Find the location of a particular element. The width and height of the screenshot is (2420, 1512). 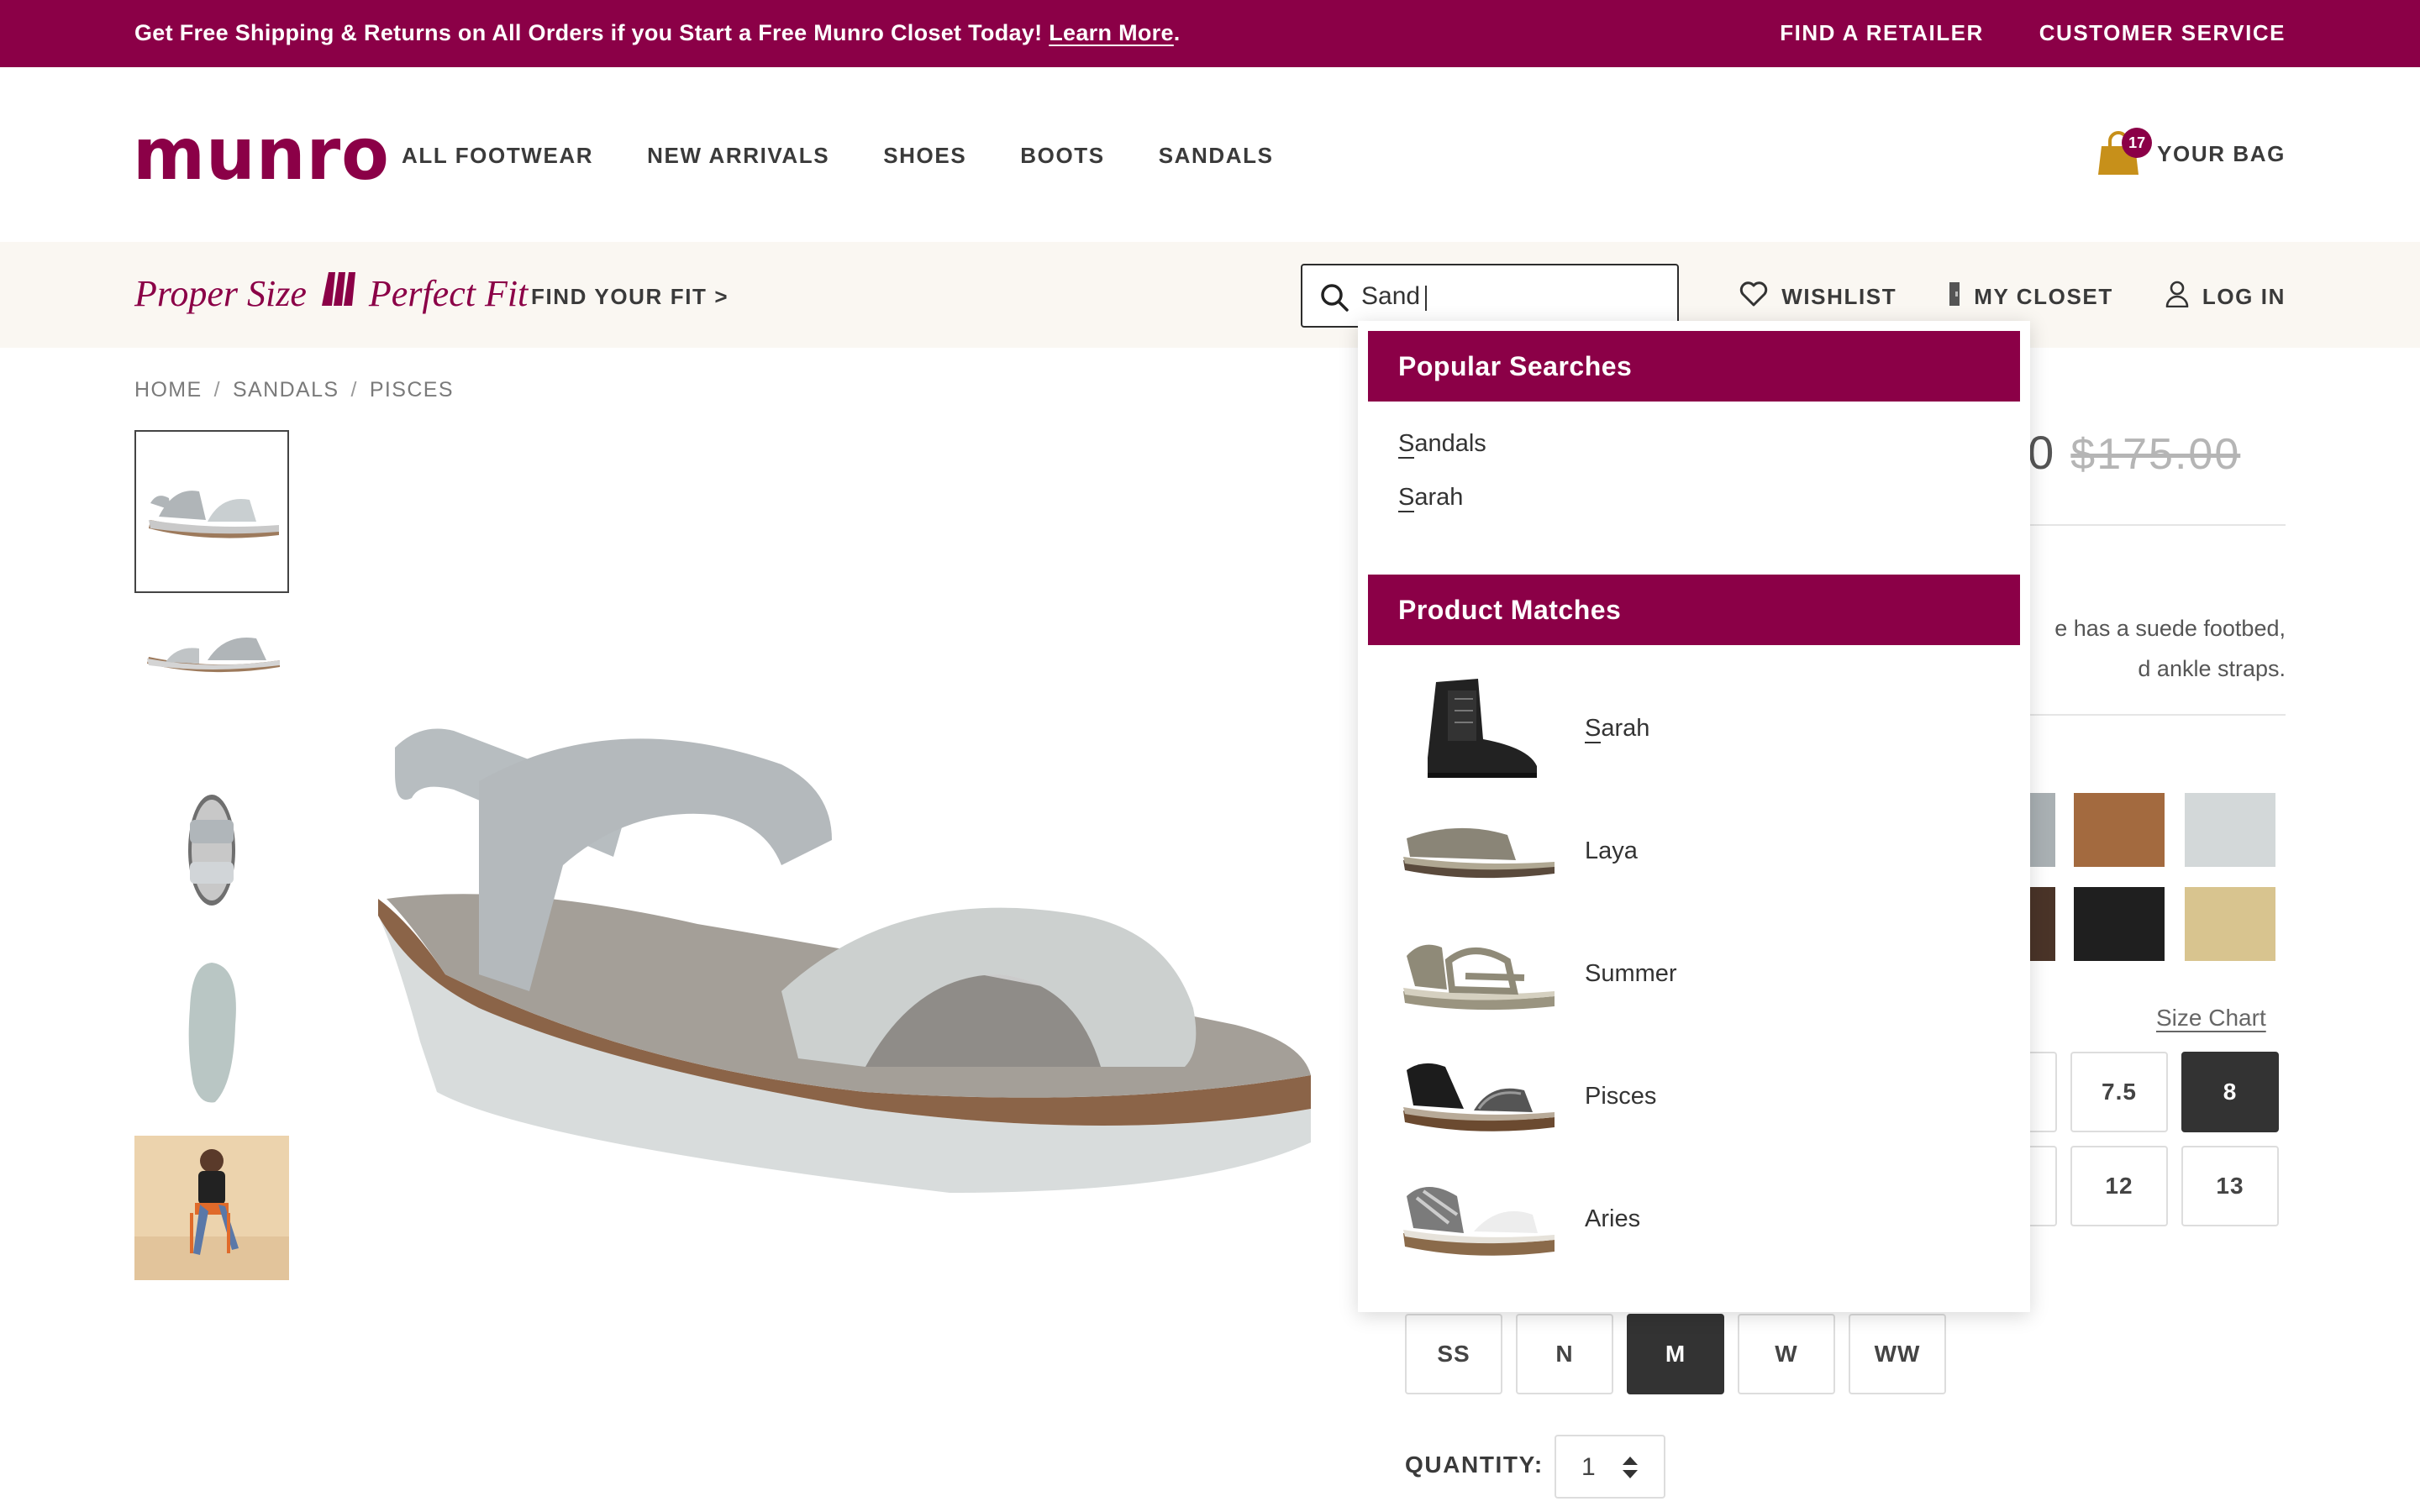

search-input is located at coordinates (1512, 296).